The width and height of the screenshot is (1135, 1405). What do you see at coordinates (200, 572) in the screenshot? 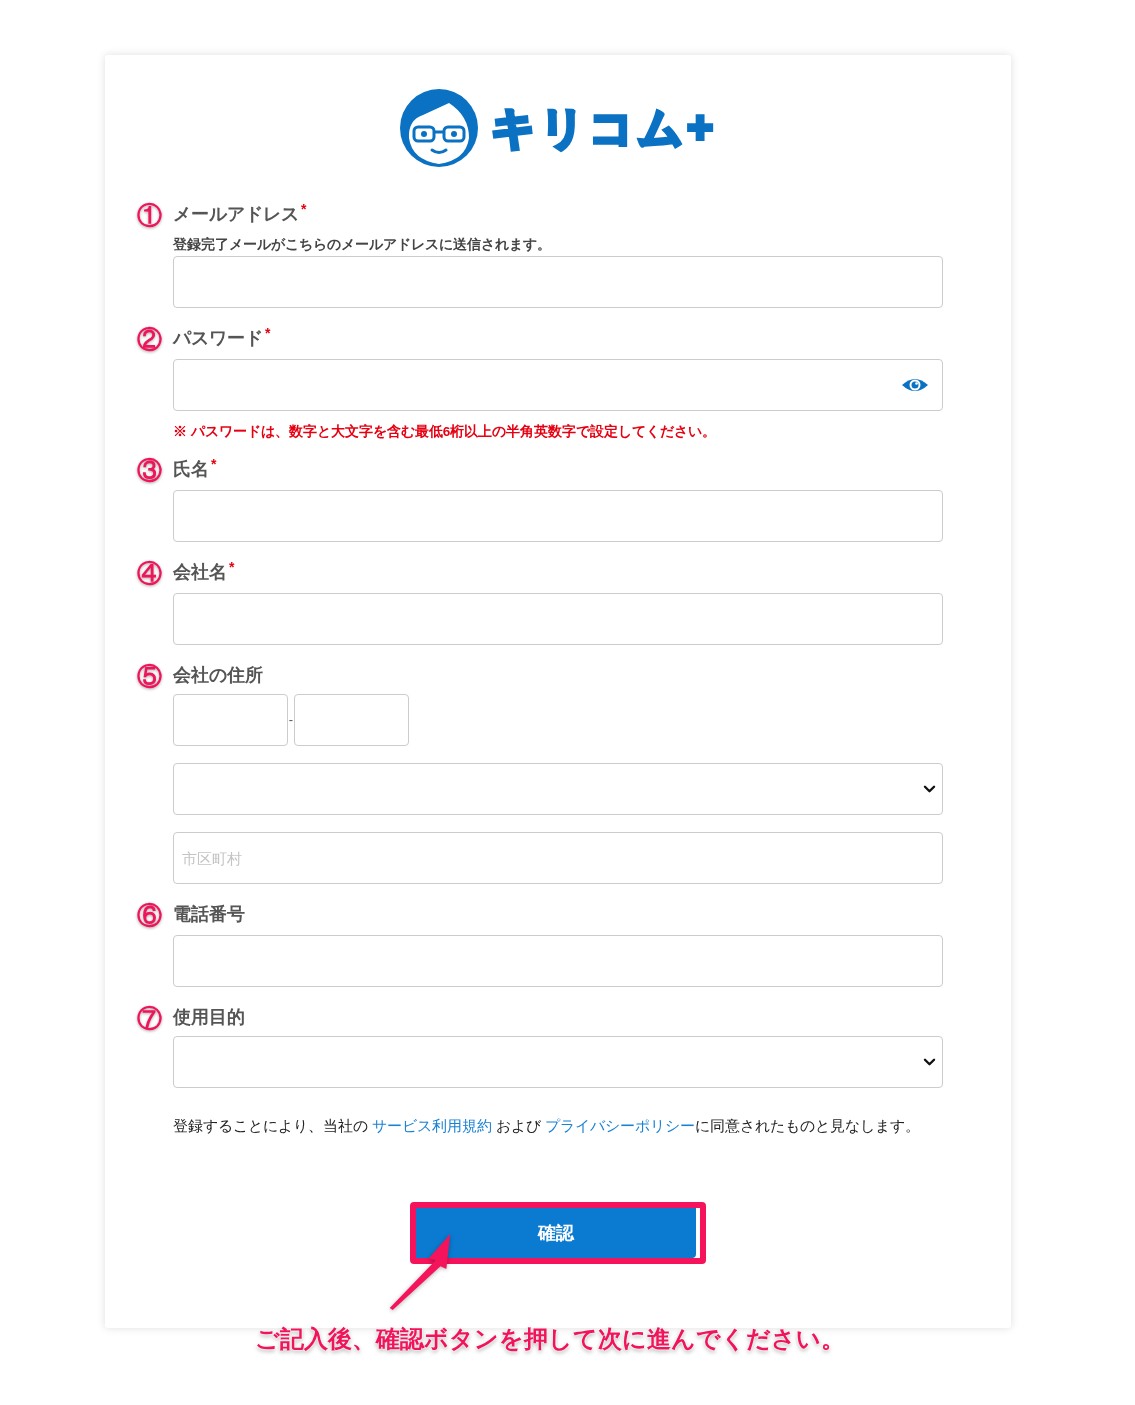
I see `field-label: 会社名` at bounding box center [200, 572].